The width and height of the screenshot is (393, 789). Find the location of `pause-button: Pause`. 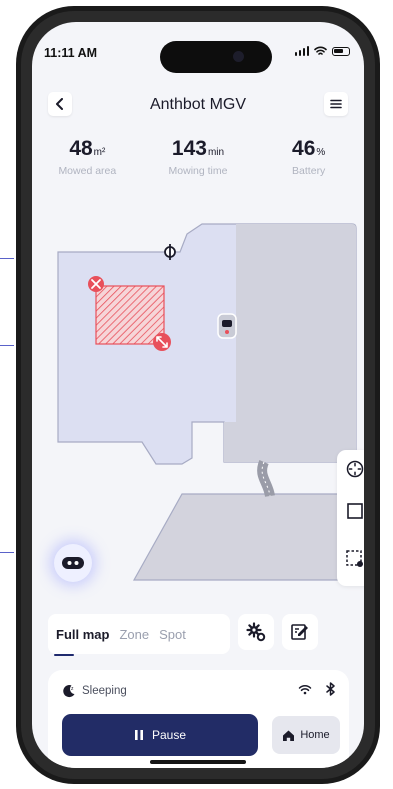

pause-button: Pause is located at coordinates (160, 735).